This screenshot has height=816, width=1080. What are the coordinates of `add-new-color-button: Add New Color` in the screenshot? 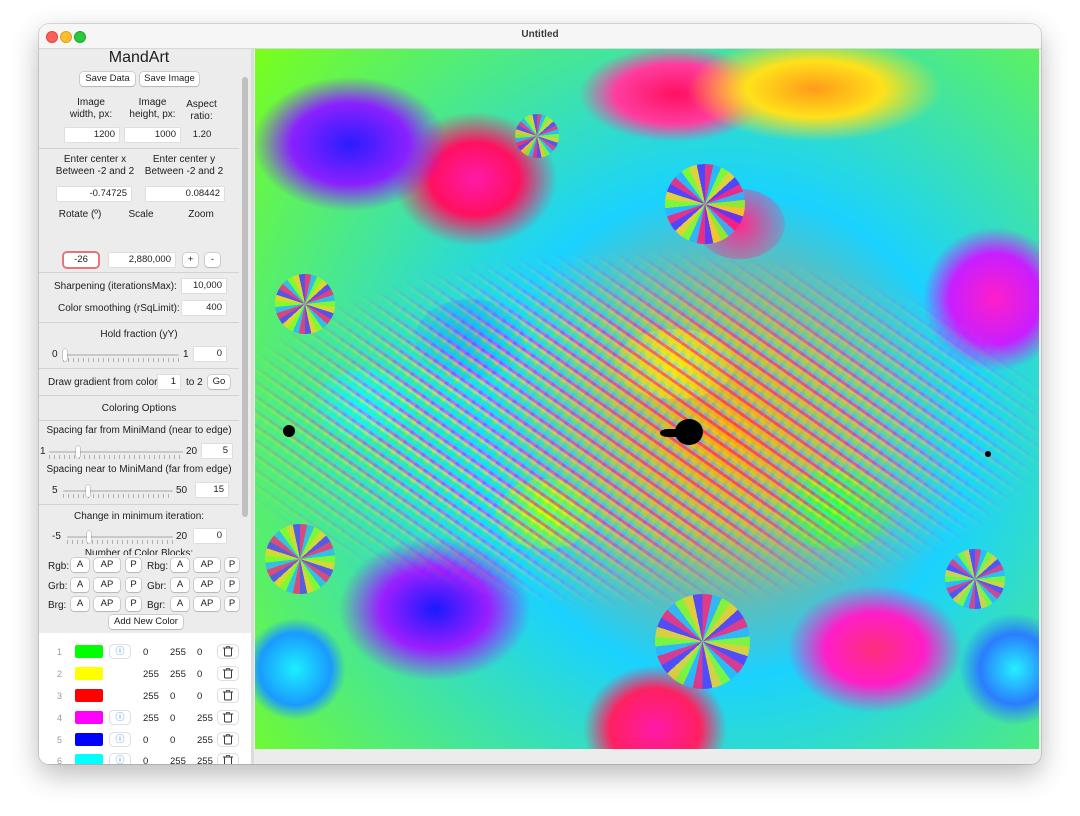 It's located at (146, 622).